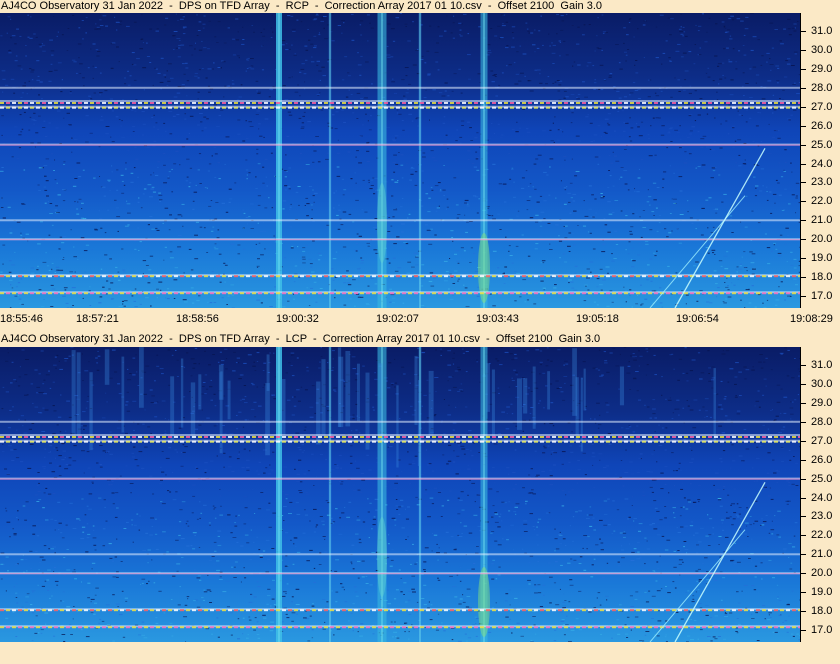 The image size is (840, 664). Describe the element at coordinates (822, 573) in the screenshot. I see `y-tick-label: 20.0` at that location.